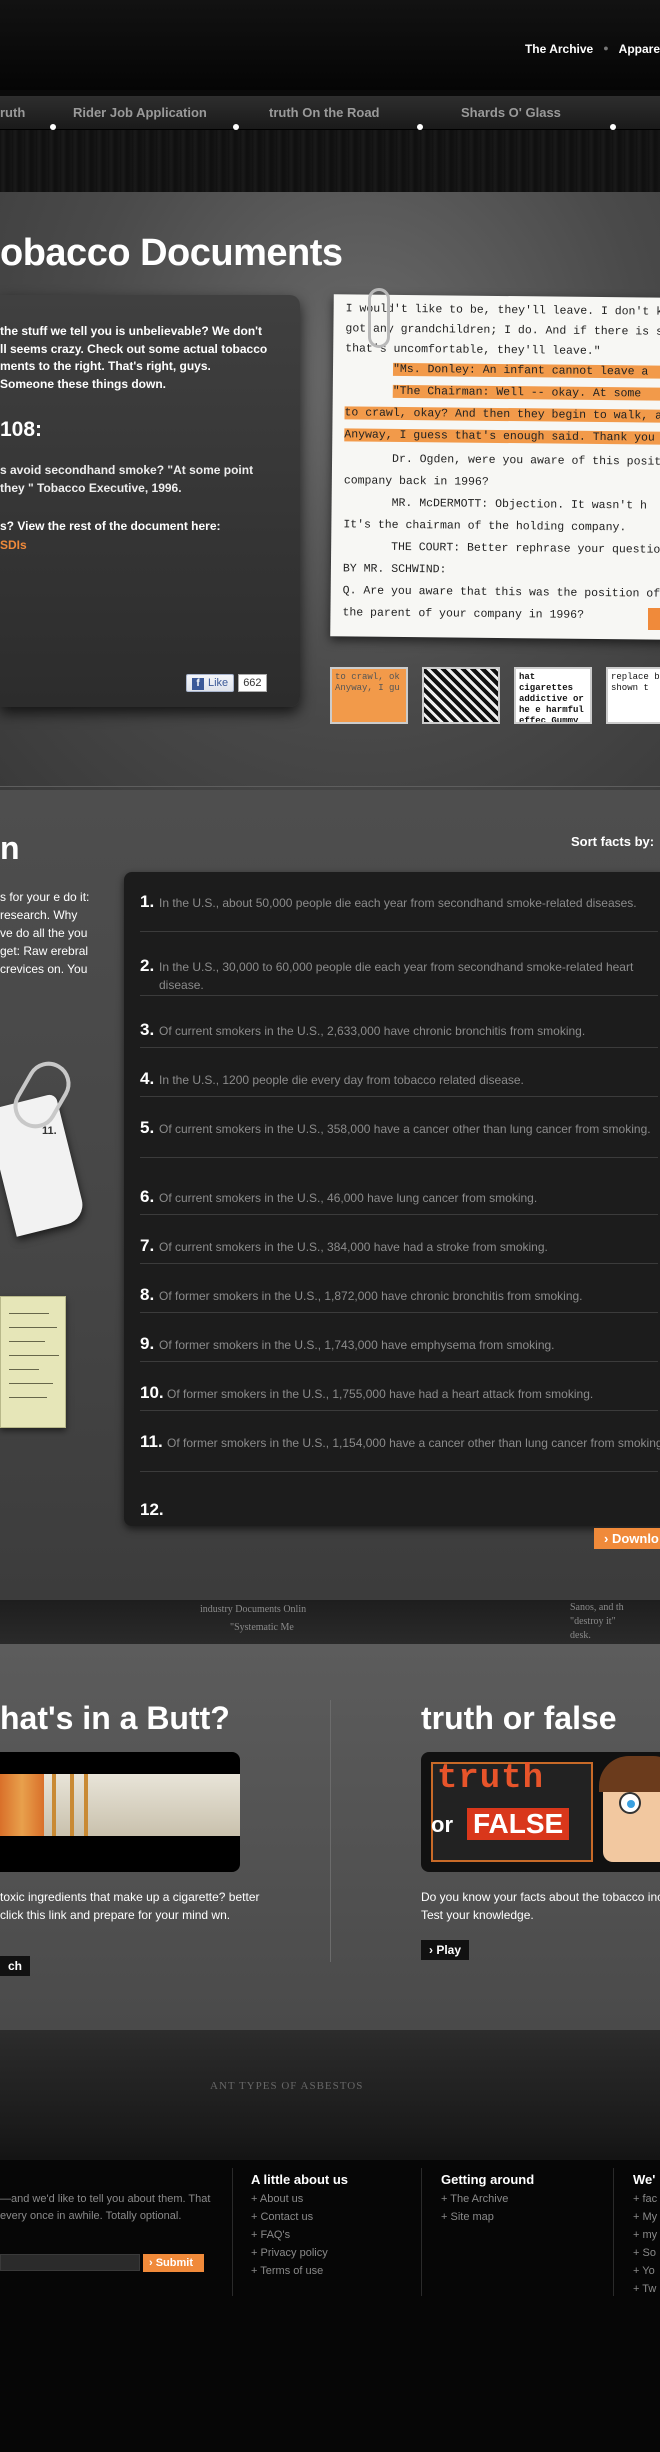 Image resolution: width=660 pixels, height=2452 pixels. I want to click on top-links: The Archive ● Appare, so click(592, 49).